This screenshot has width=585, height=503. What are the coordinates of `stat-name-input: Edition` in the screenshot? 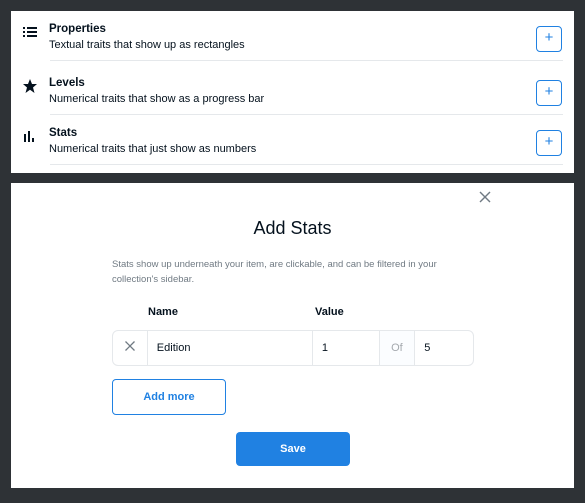 It's located at (230, 348).